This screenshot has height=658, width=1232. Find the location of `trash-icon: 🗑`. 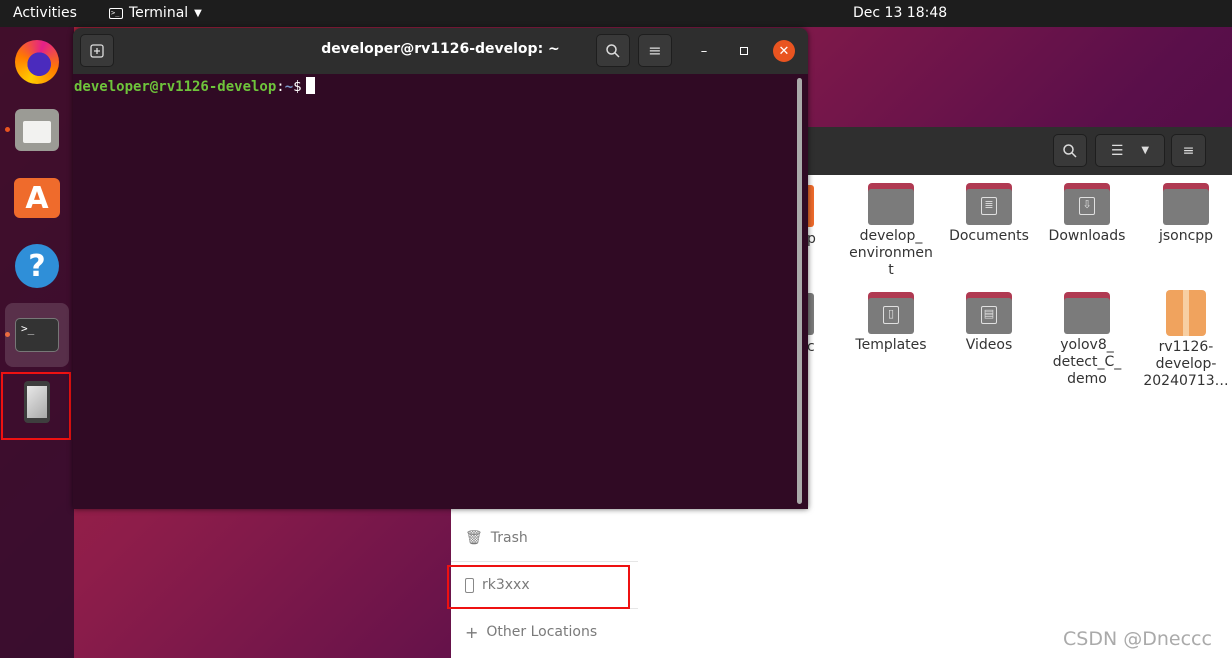

trash-icon: 🗑 is located at coordinates (474, 538).